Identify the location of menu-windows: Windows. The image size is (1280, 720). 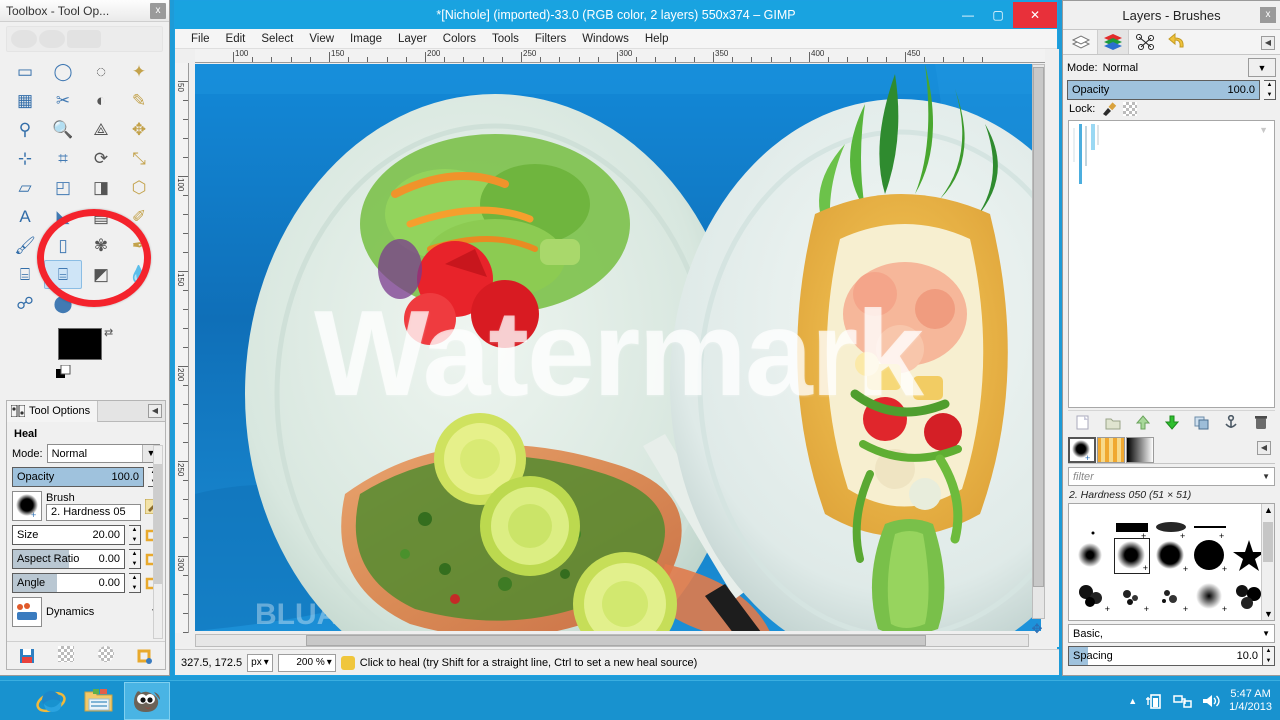
(605, 39).